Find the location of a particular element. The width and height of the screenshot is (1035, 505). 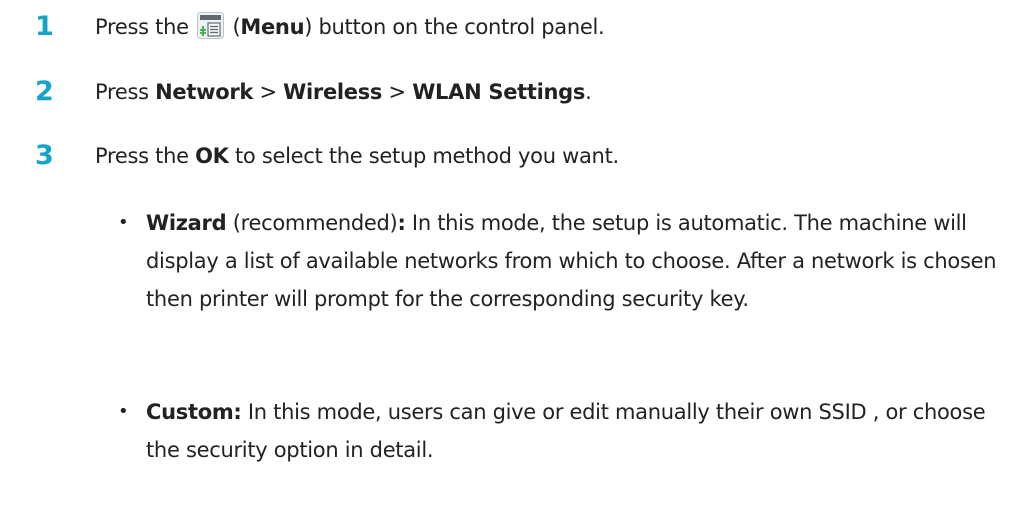

step-text-part: Press is located at coordinates (125, 92).